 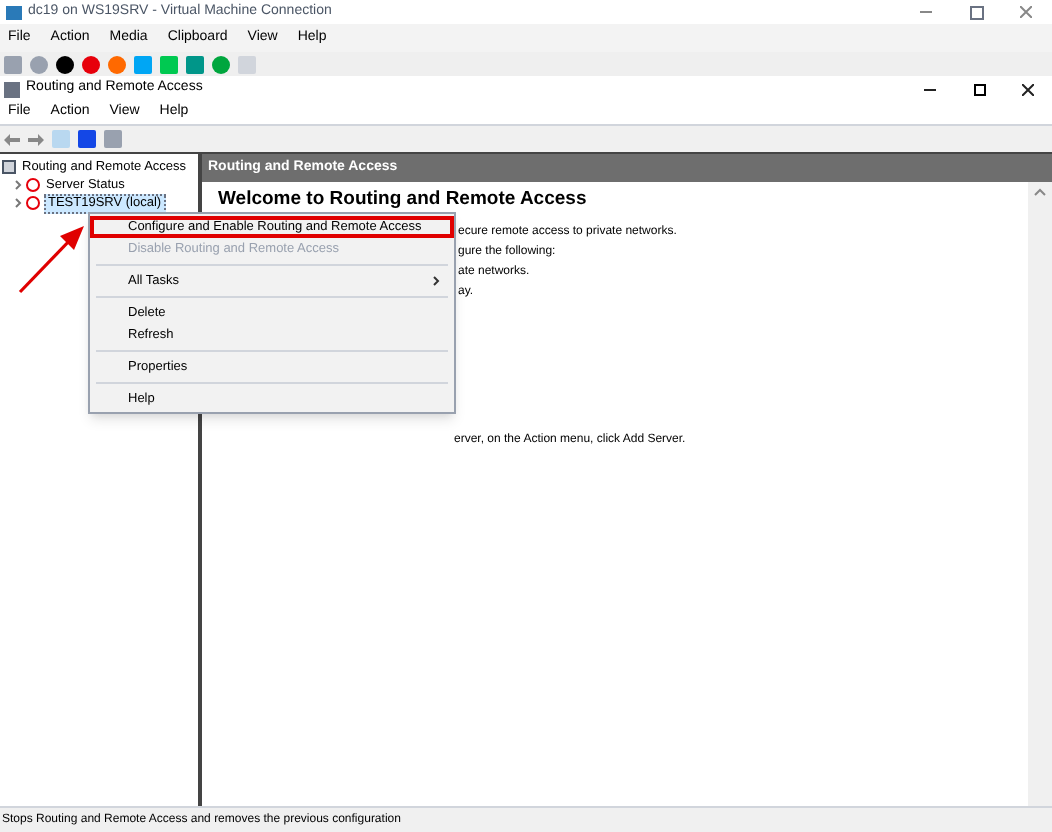 What do you see at coordinates (12, 139) in the screenshot?
I see `back-arrow-icon` at bounding box center [12, 139].